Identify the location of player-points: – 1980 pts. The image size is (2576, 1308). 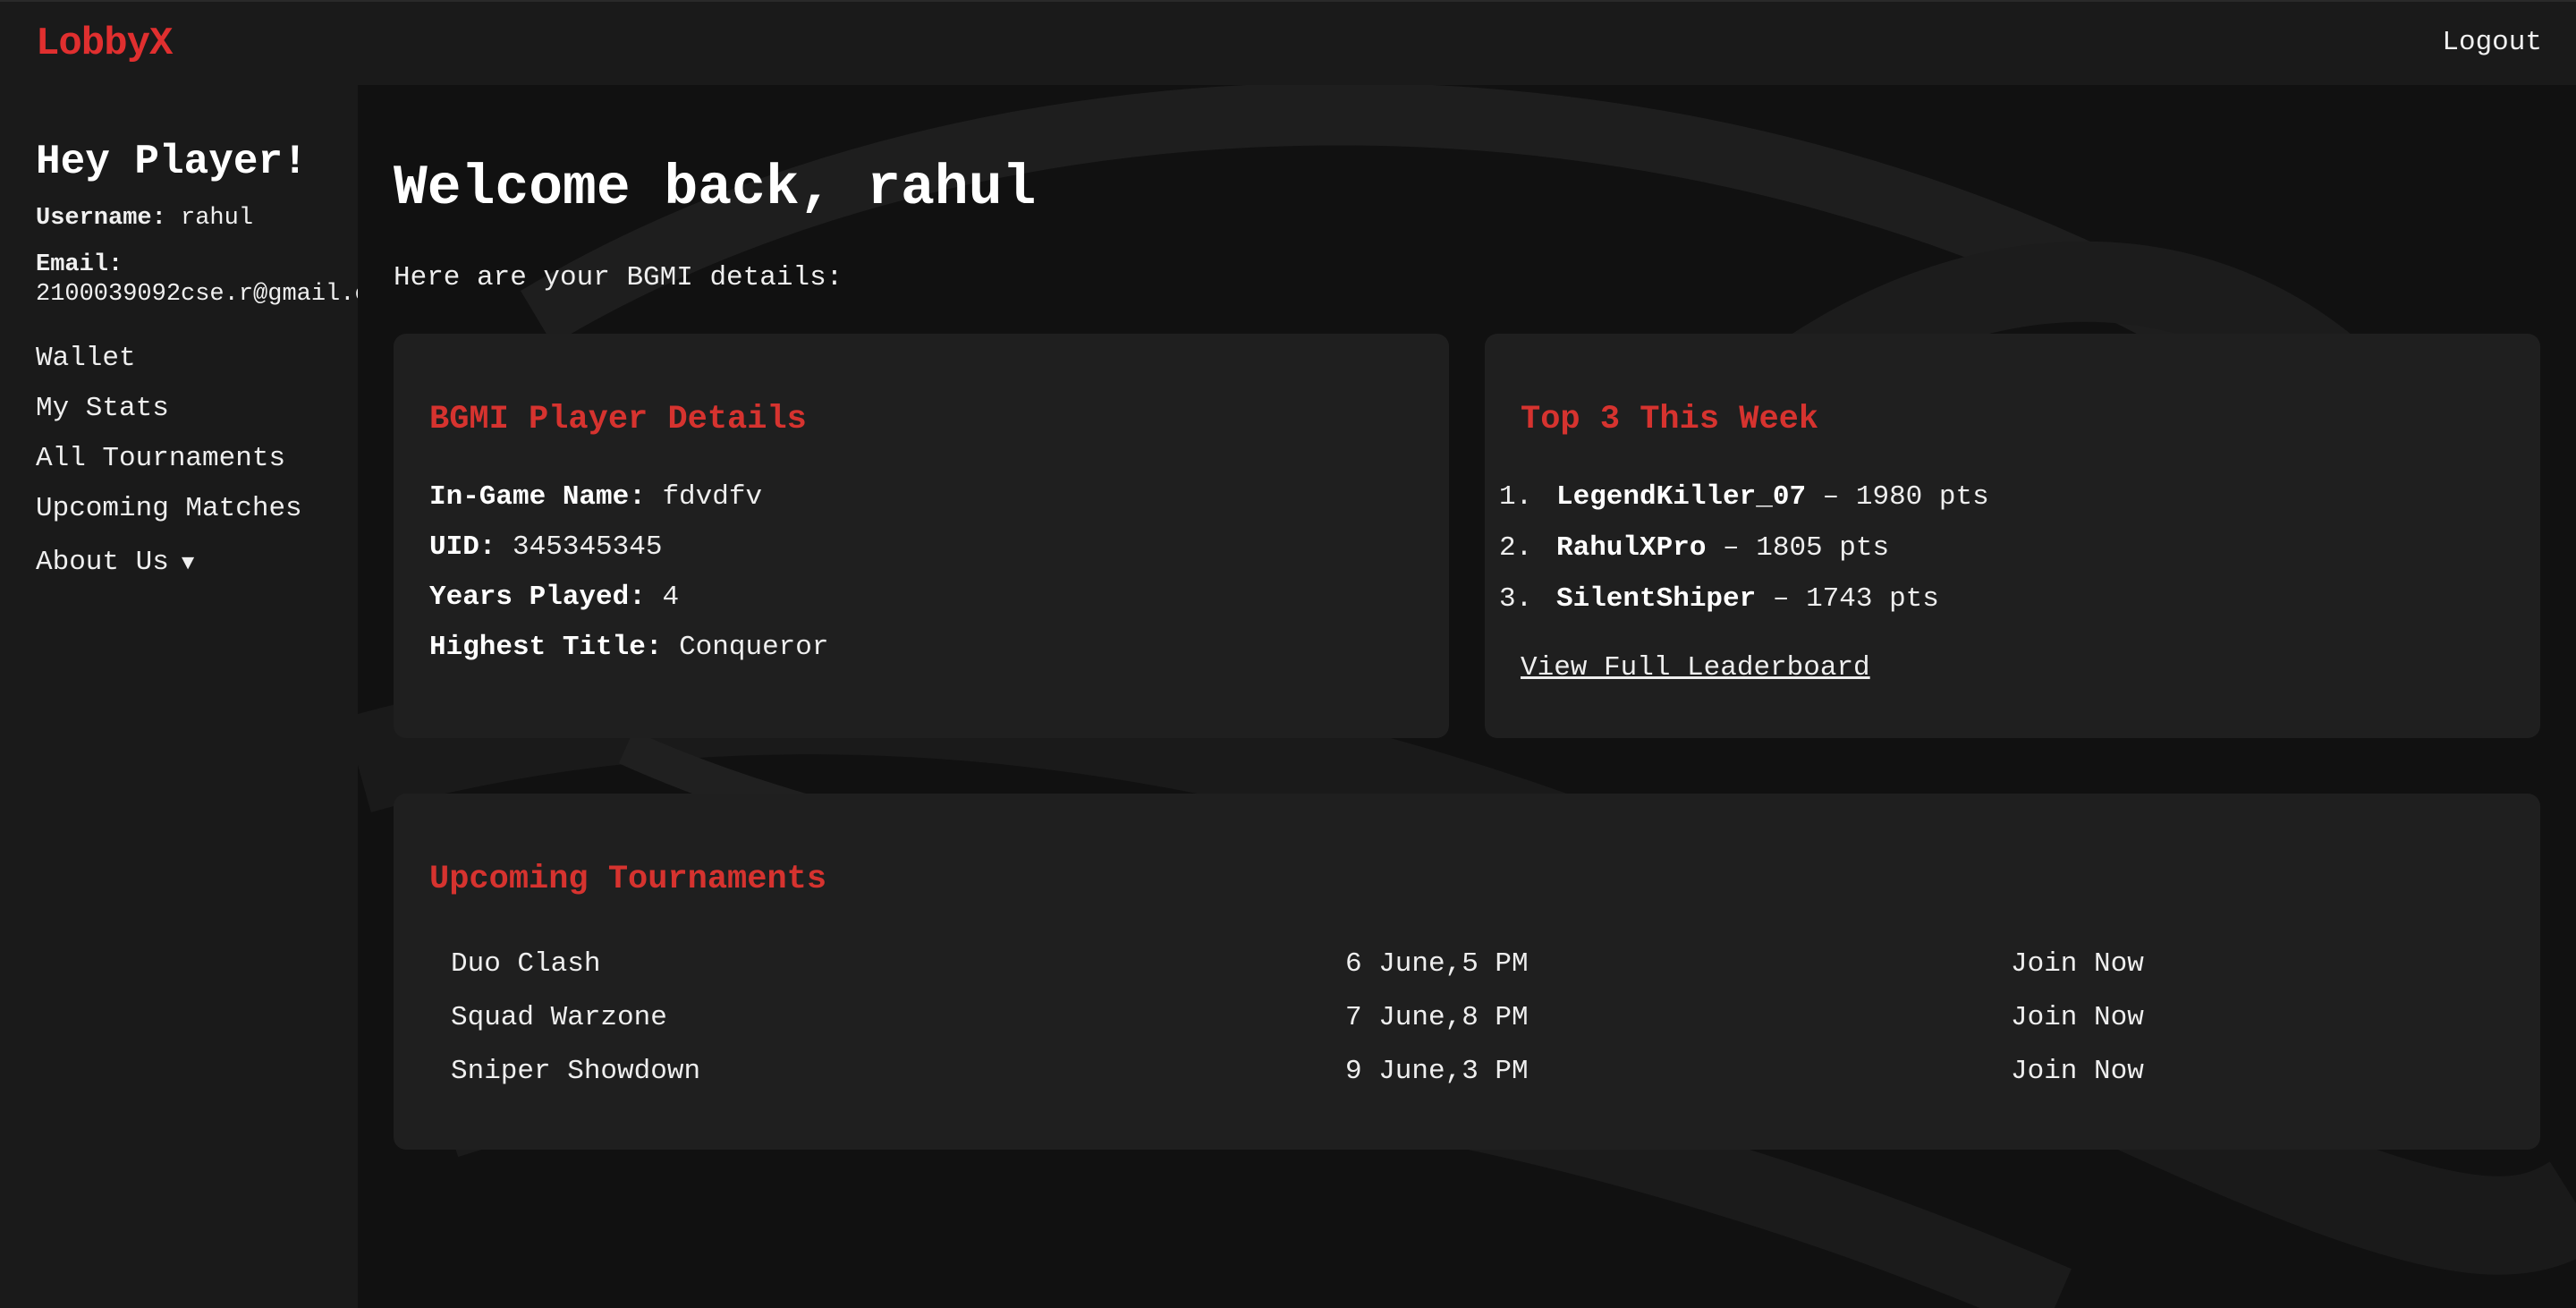
(1905, 497).